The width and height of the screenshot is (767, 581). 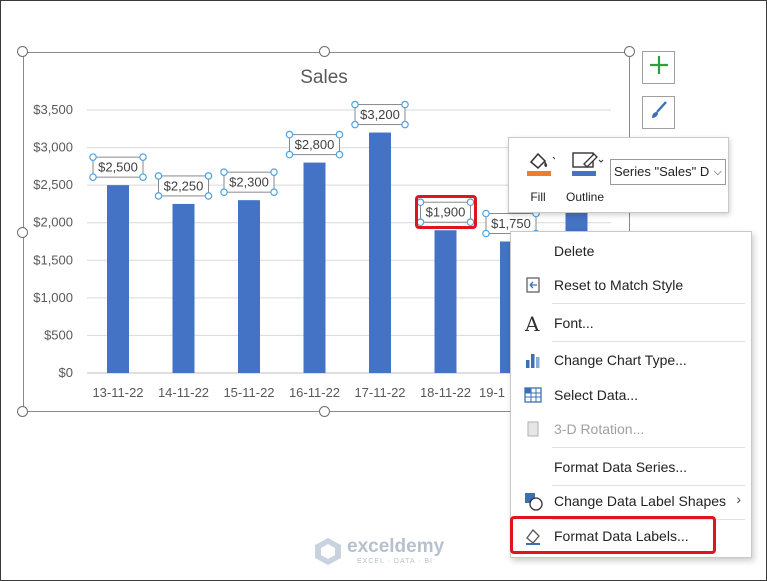 I want to click on fill-label: Fill, so click(x=538, y=197).